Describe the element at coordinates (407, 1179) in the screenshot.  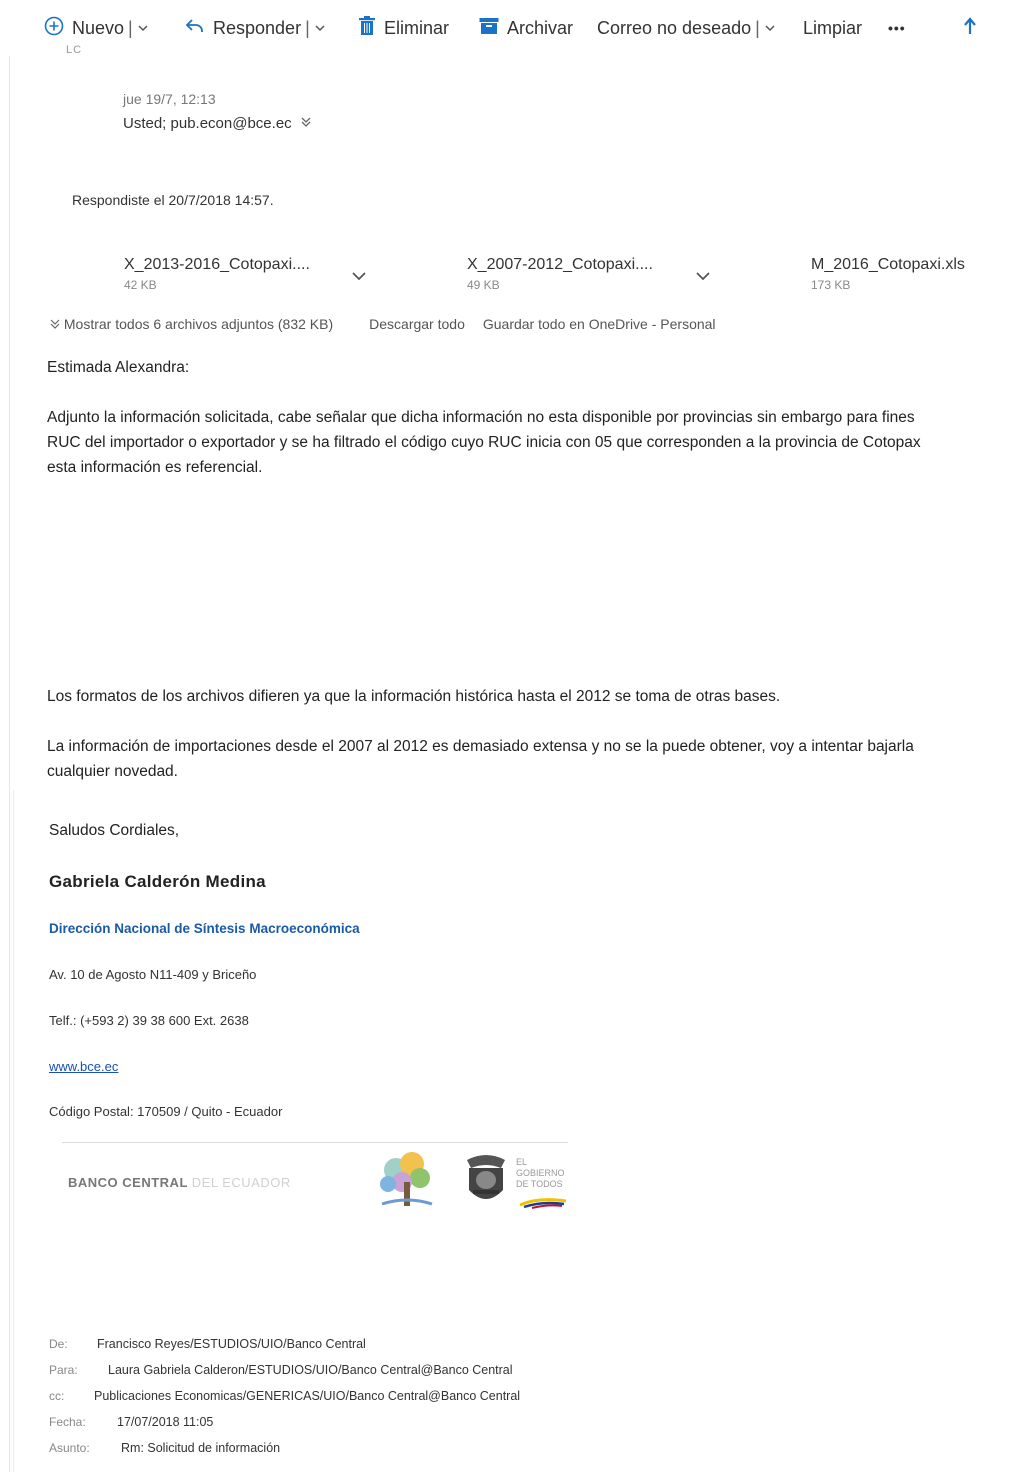
I see `tree-logo-icon` at that location.